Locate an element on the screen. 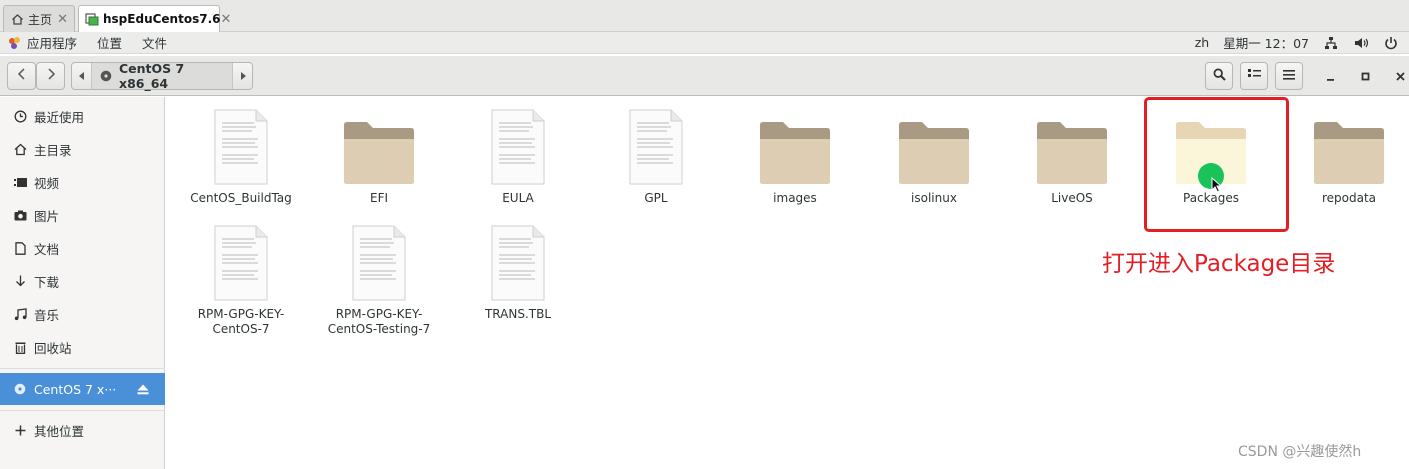 This screenshot has height=469, width=1409. music-icon is located at coordinates (20, 314).